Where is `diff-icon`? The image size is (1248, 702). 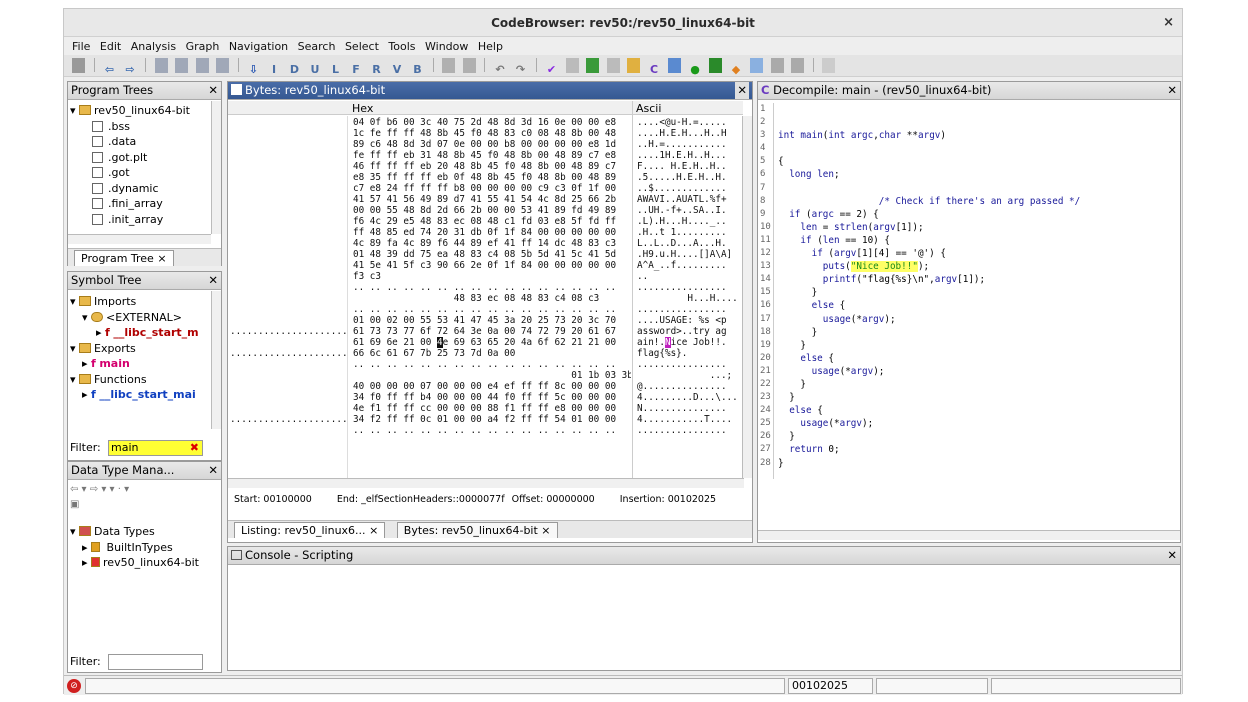 diff-icon is located at coordinates (448, 65).